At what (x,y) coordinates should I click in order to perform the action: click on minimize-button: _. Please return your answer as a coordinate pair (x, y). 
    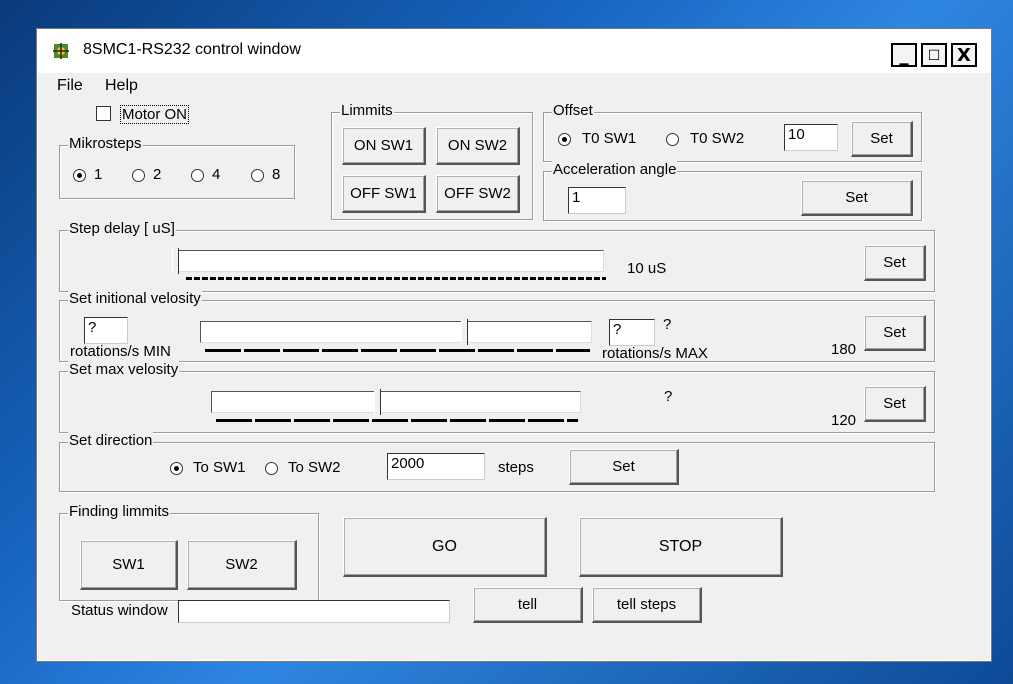
    Looking at the image, I should click on (904, 55).